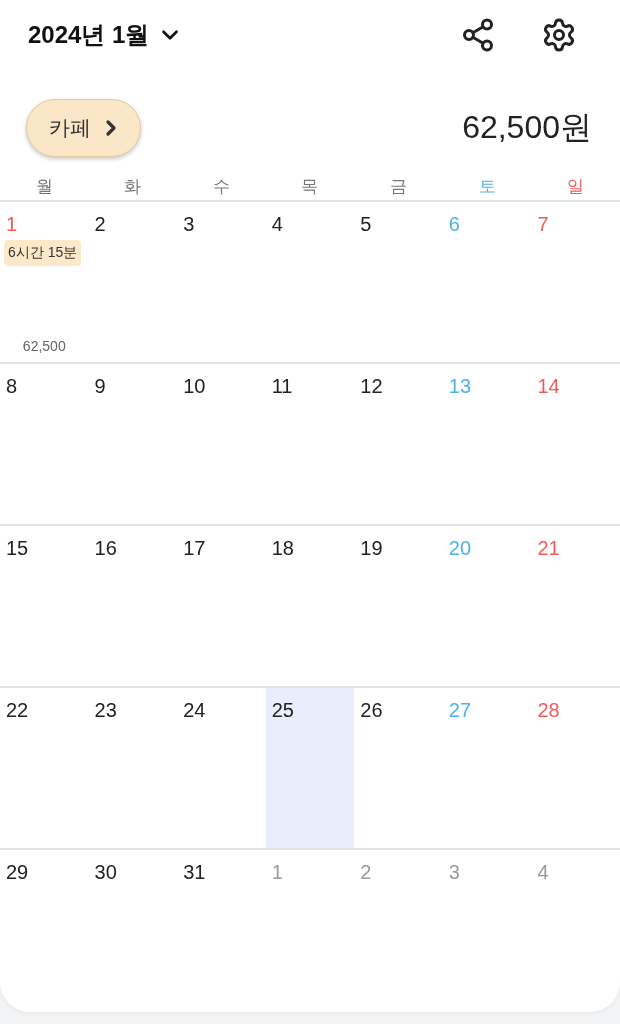 This screenshot has width=620, height=1024. What do you see at coordinates (371, 548) in the screenshot?
I see `day-number: 19` at bounding box center [371, 548].